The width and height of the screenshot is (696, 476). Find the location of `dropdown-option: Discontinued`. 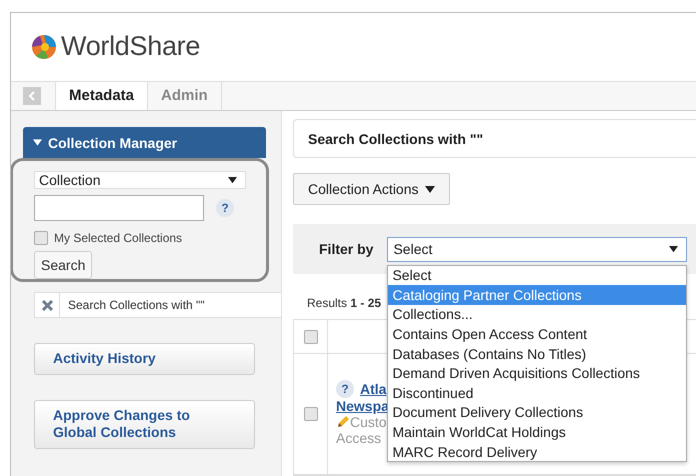

dropdown-option: Discontinued is located at coordinates (537, 393).